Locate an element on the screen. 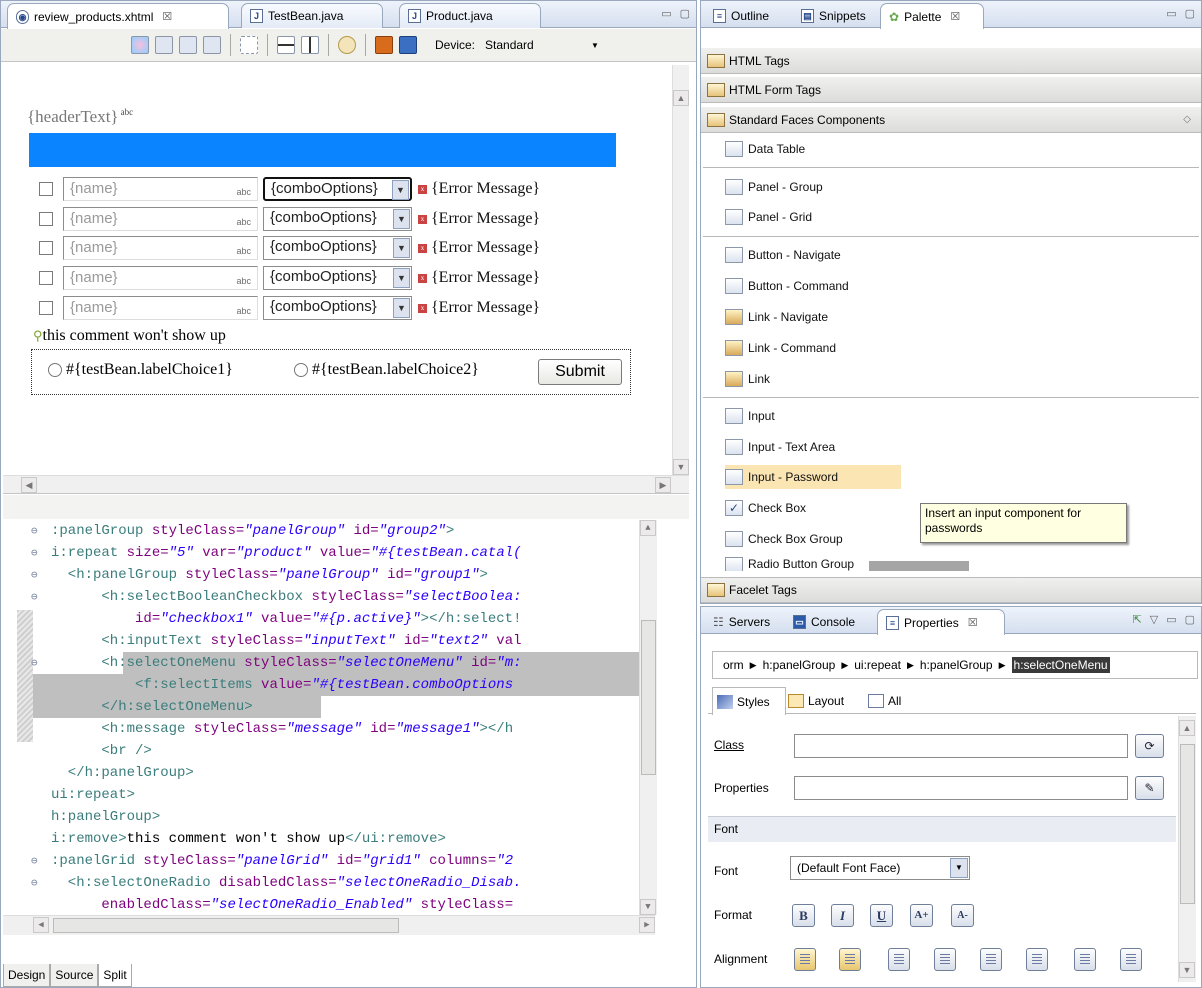  align-left-button is located at coordinates (899, 959).